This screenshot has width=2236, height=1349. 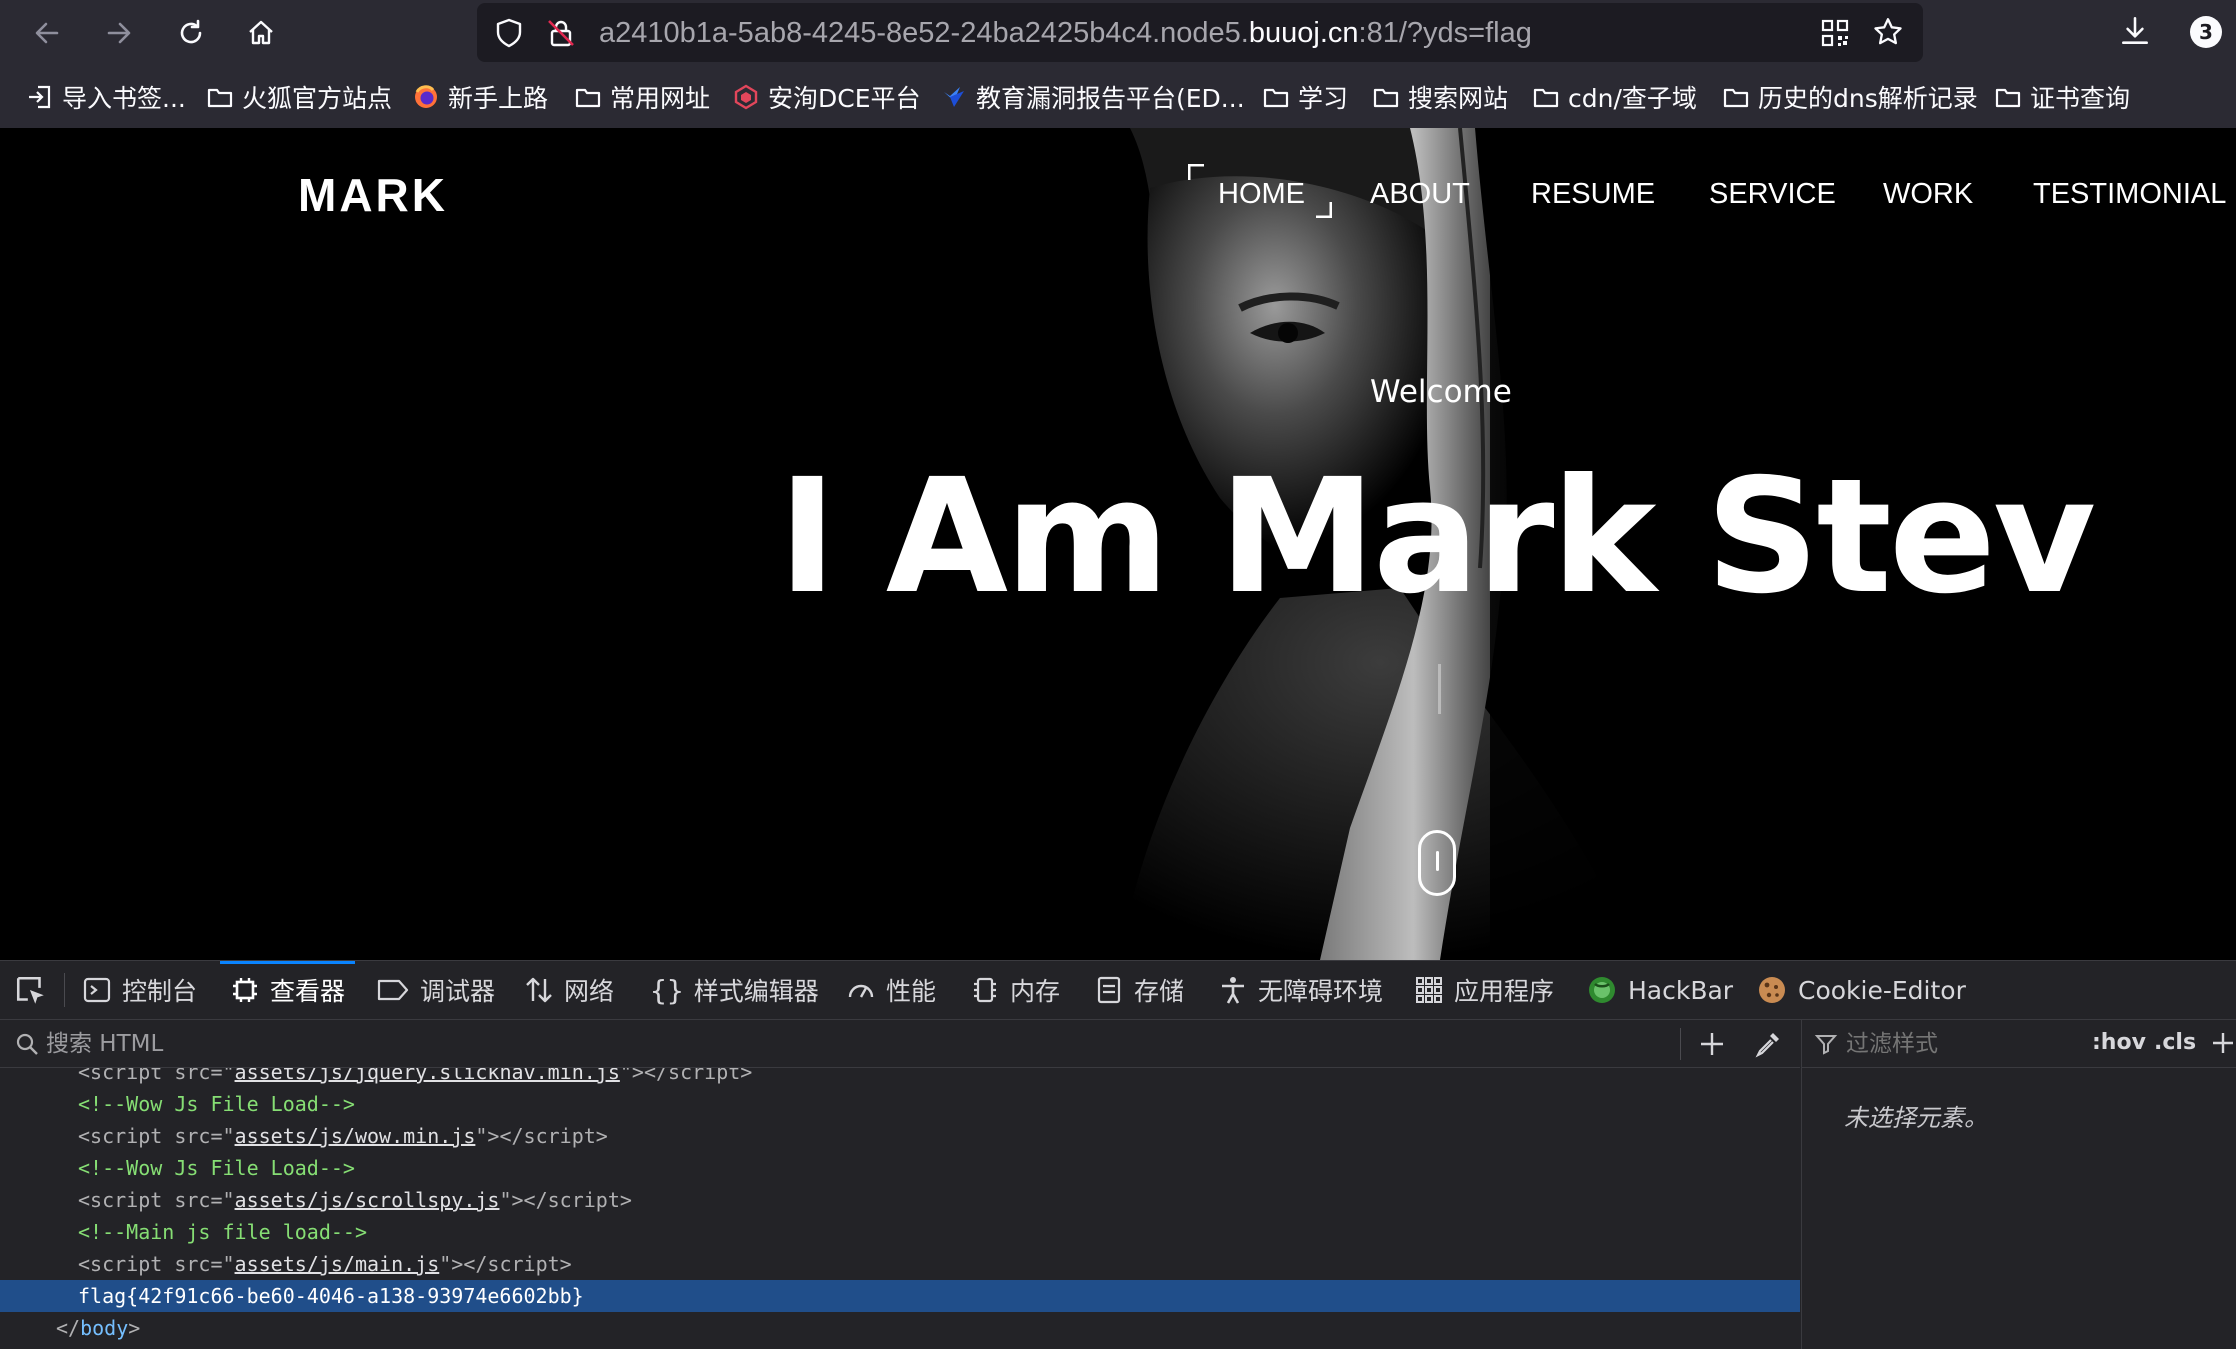 What do you see at coordinates (68, 1328) in the screenshot?
I see `tag-bracket: </` at bounding box center [68, 1328].